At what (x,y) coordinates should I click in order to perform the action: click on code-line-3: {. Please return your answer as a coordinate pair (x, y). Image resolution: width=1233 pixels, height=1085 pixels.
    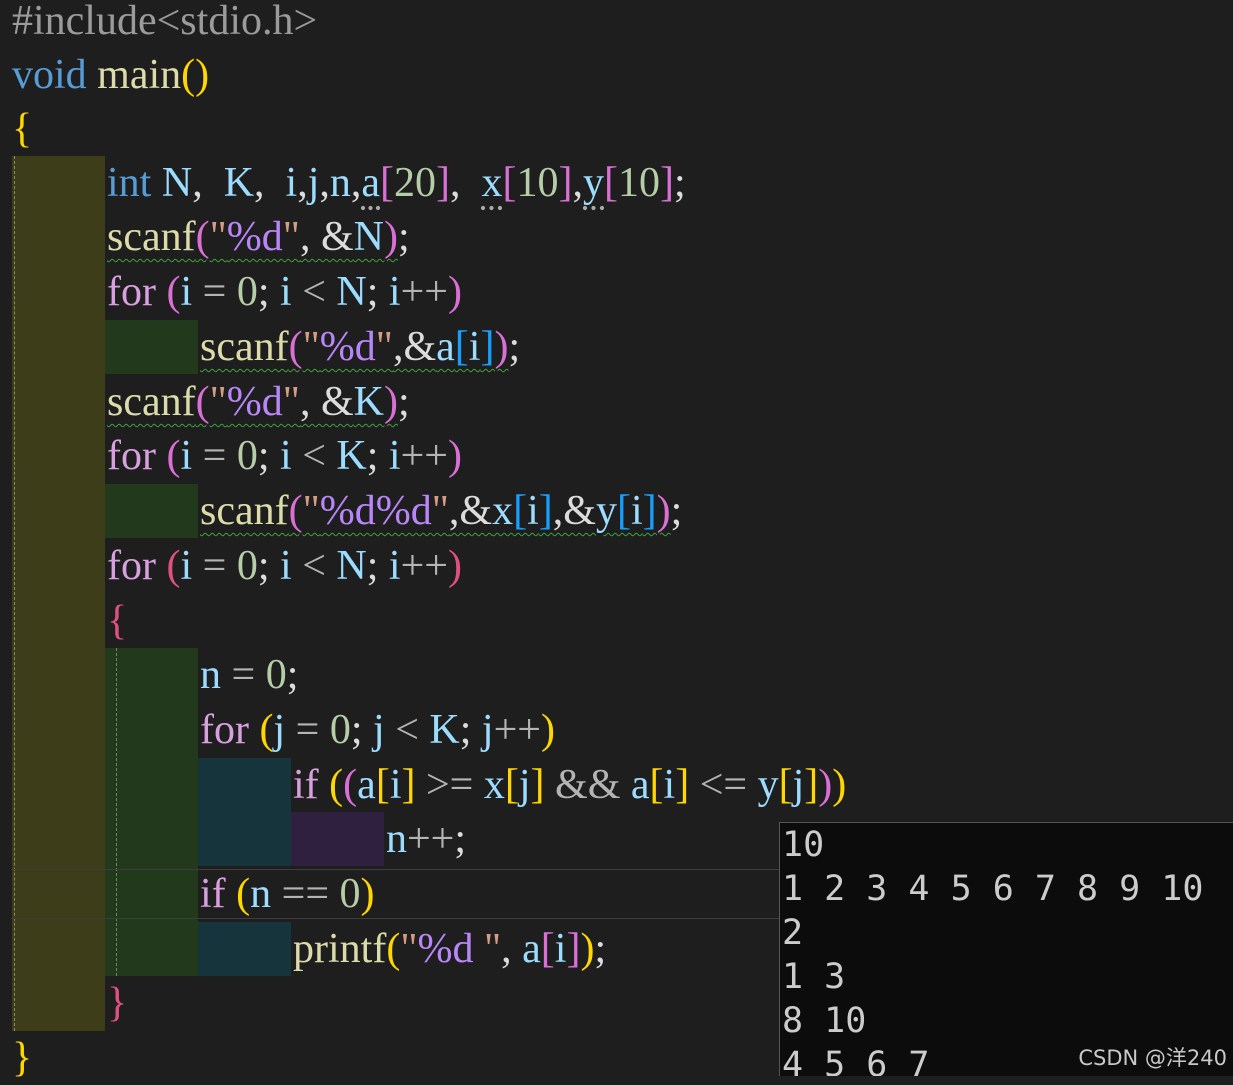
    Looking at the image, I should click on (22, 129).